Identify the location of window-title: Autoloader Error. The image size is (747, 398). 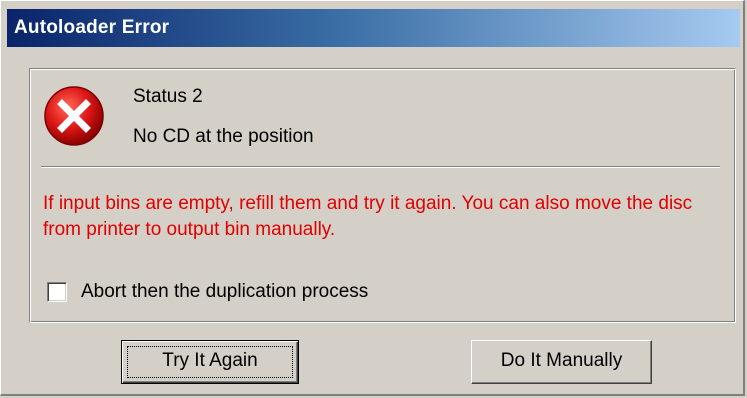
(92, 27).